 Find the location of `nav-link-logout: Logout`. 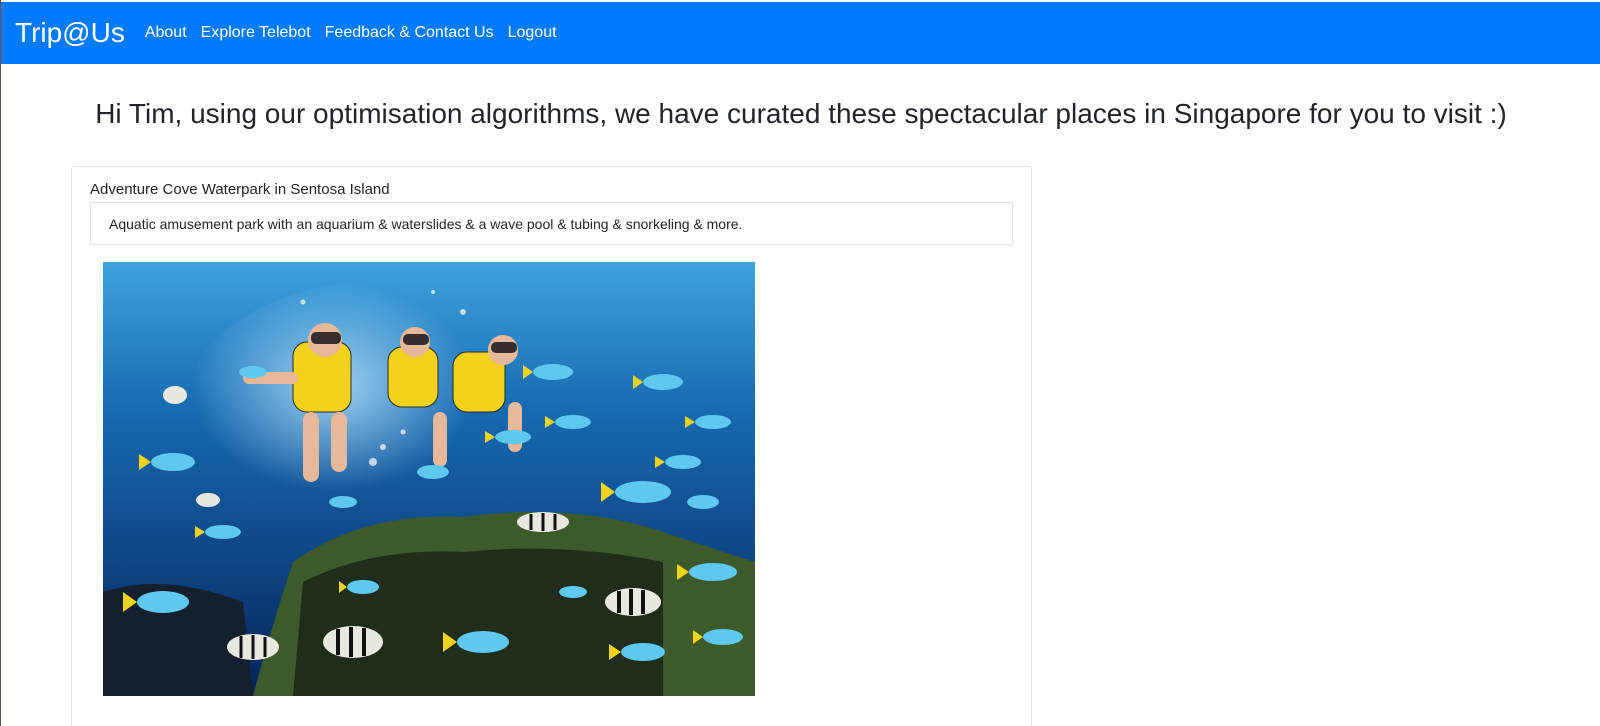

nav-link-logout: Logout is located at coordinates (532, 33).